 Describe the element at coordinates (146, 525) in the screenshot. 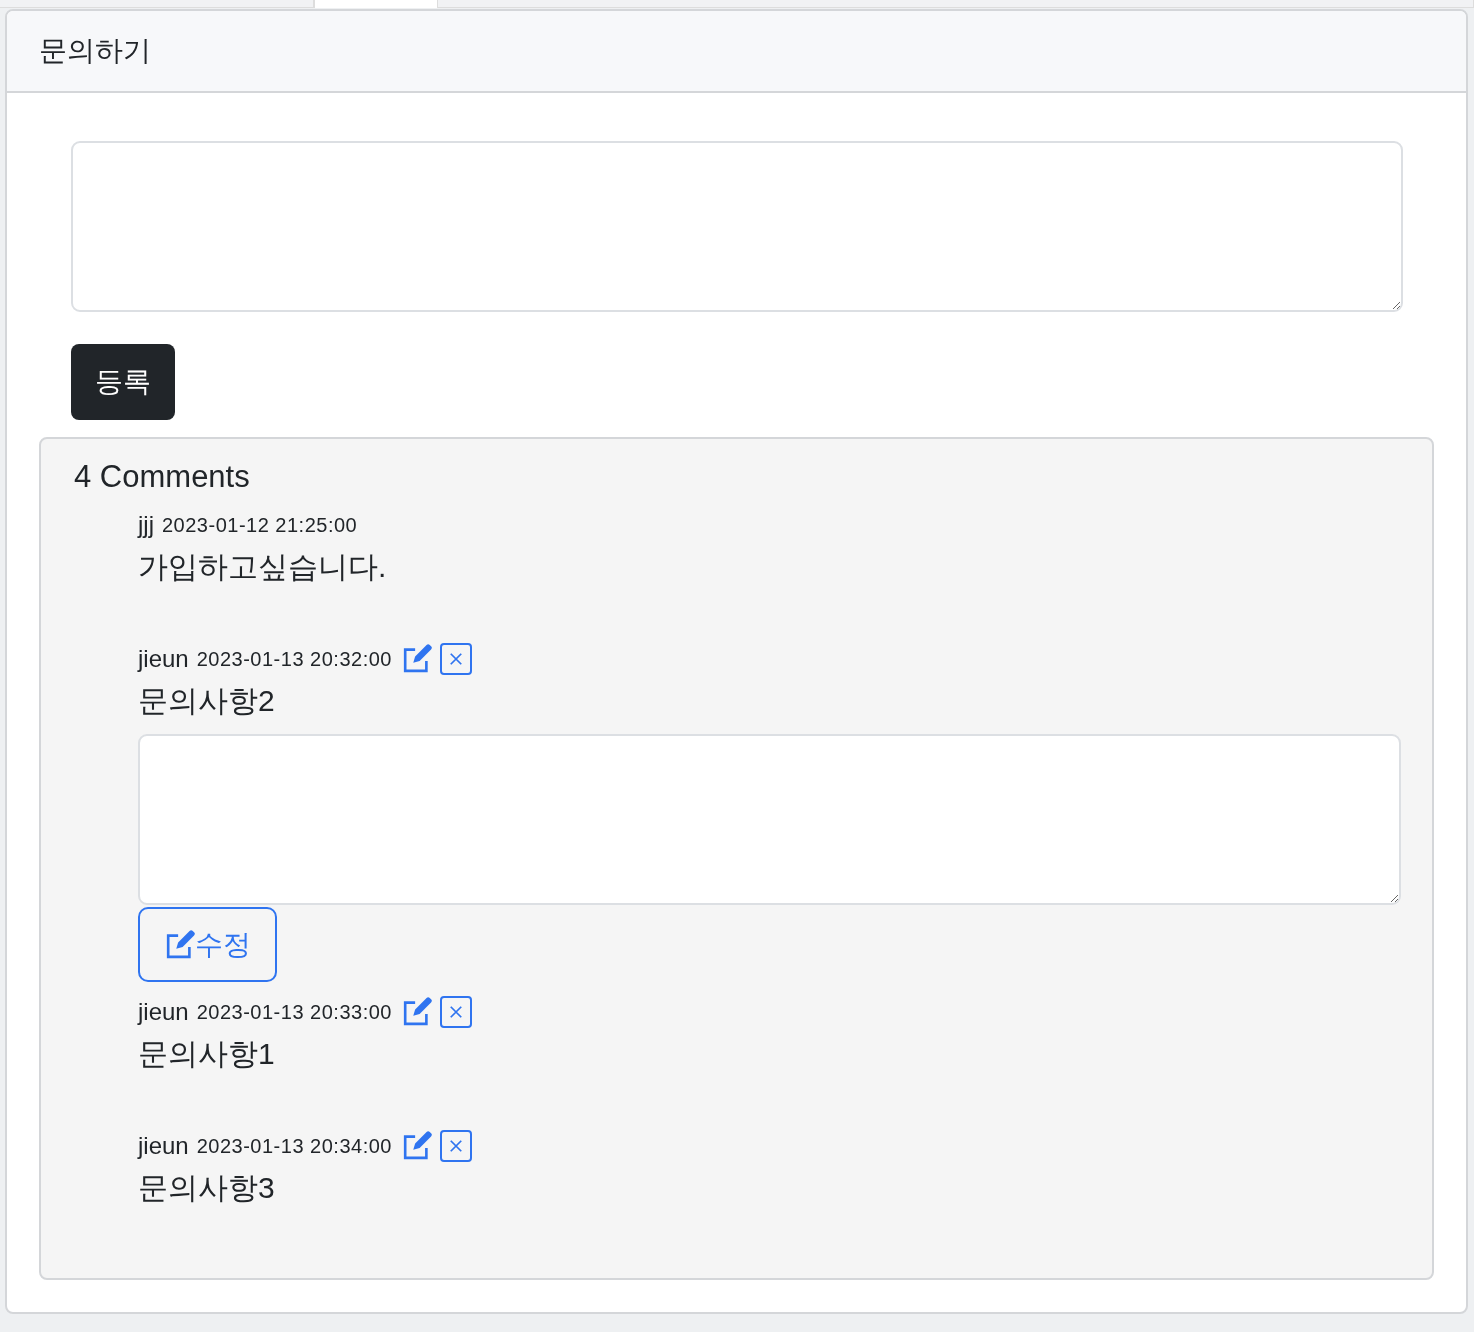

I see `comment-author: jjj` at that location.